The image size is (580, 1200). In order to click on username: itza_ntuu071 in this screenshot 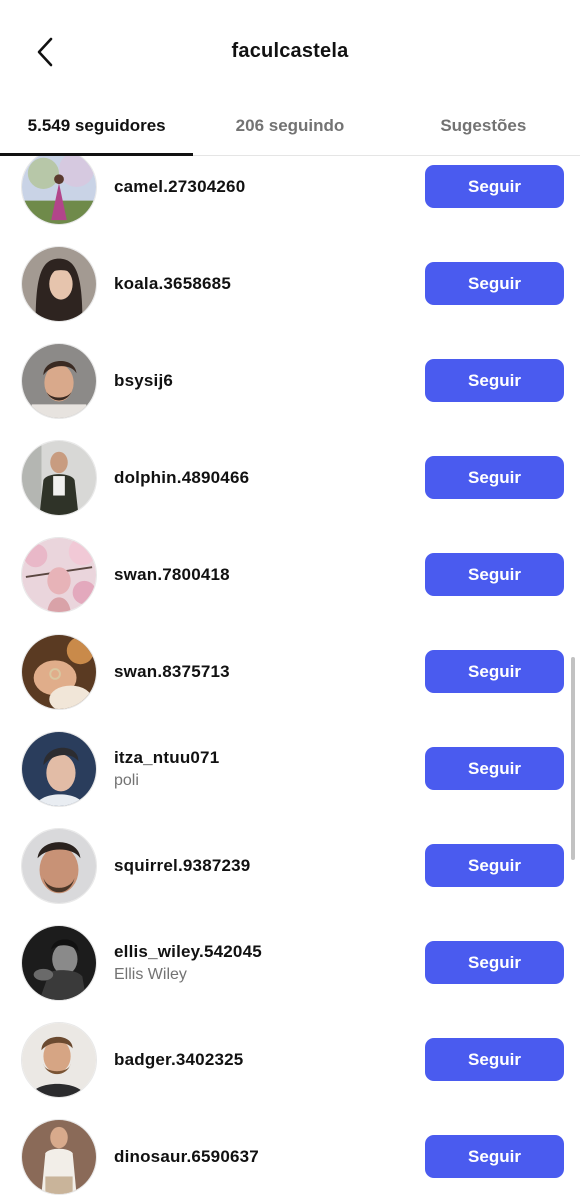, I will do `click(264, 758)`.